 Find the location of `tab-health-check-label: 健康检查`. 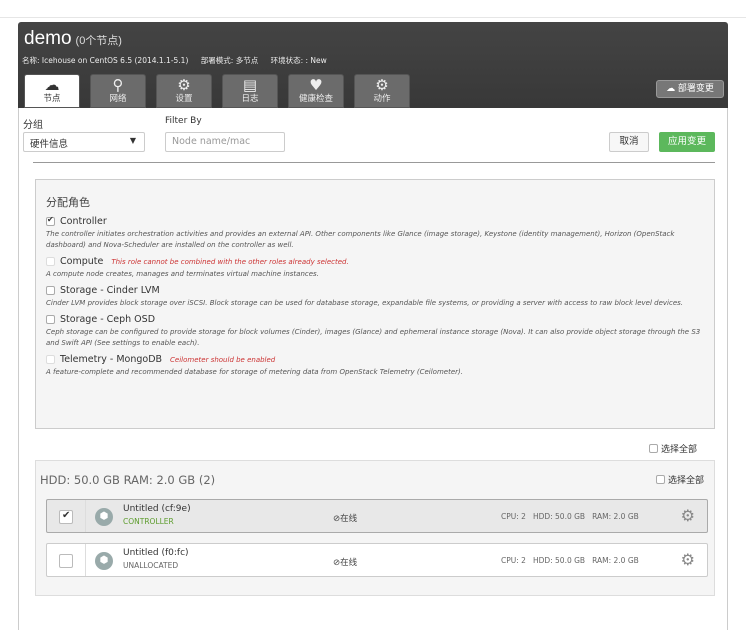

tab-health-check-label: 健康检查 is located at coordinates (315, 99).